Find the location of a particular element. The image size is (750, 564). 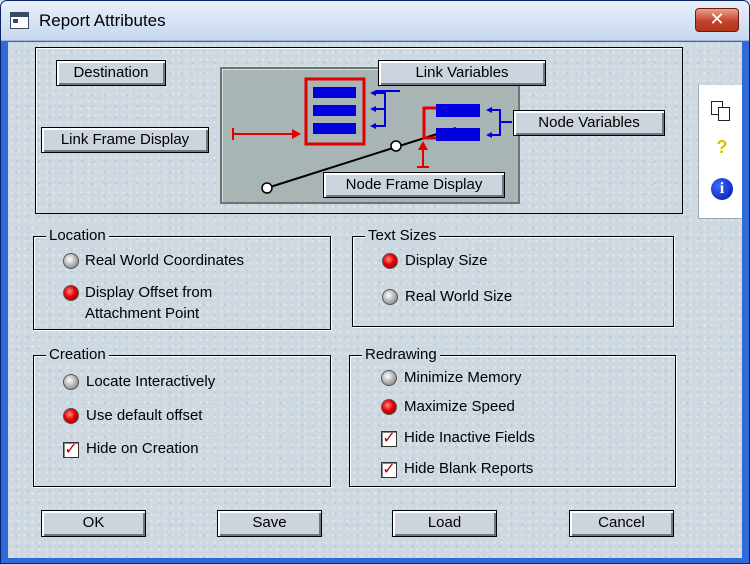

node-frame-display-button: Node Frame Display is located at coordinates (414, 185).